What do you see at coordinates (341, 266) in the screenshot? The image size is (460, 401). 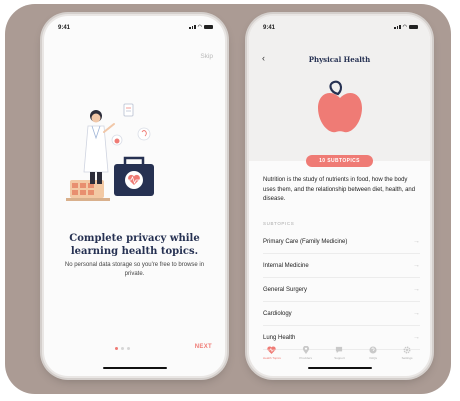 I see `subtopic-row: Internal Medicine →` at bounding box center [341, 266].